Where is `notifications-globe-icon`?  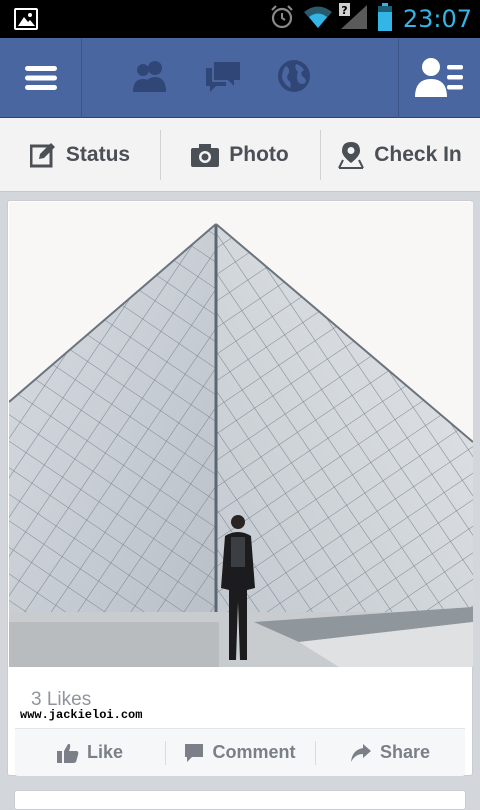
notifications-globe-icon is located at coordinates (294, 75).